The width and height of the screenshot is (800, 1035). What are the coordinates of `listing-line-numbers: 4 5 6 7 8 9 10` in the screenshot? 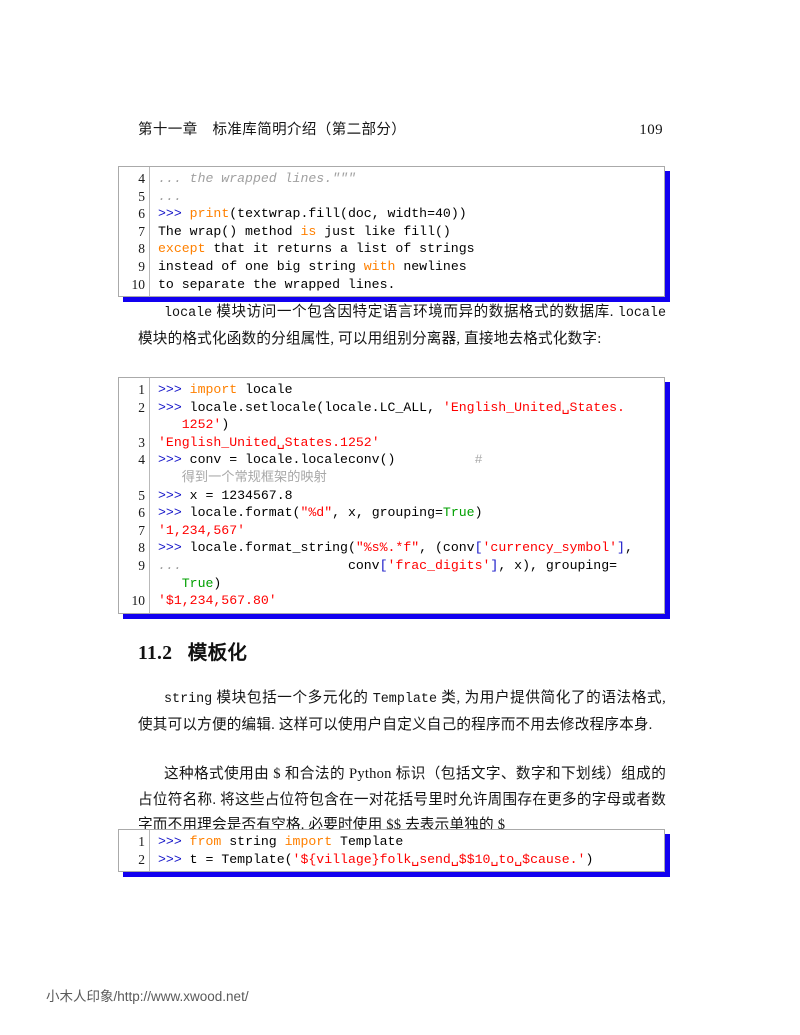 It's located at (134, 232).